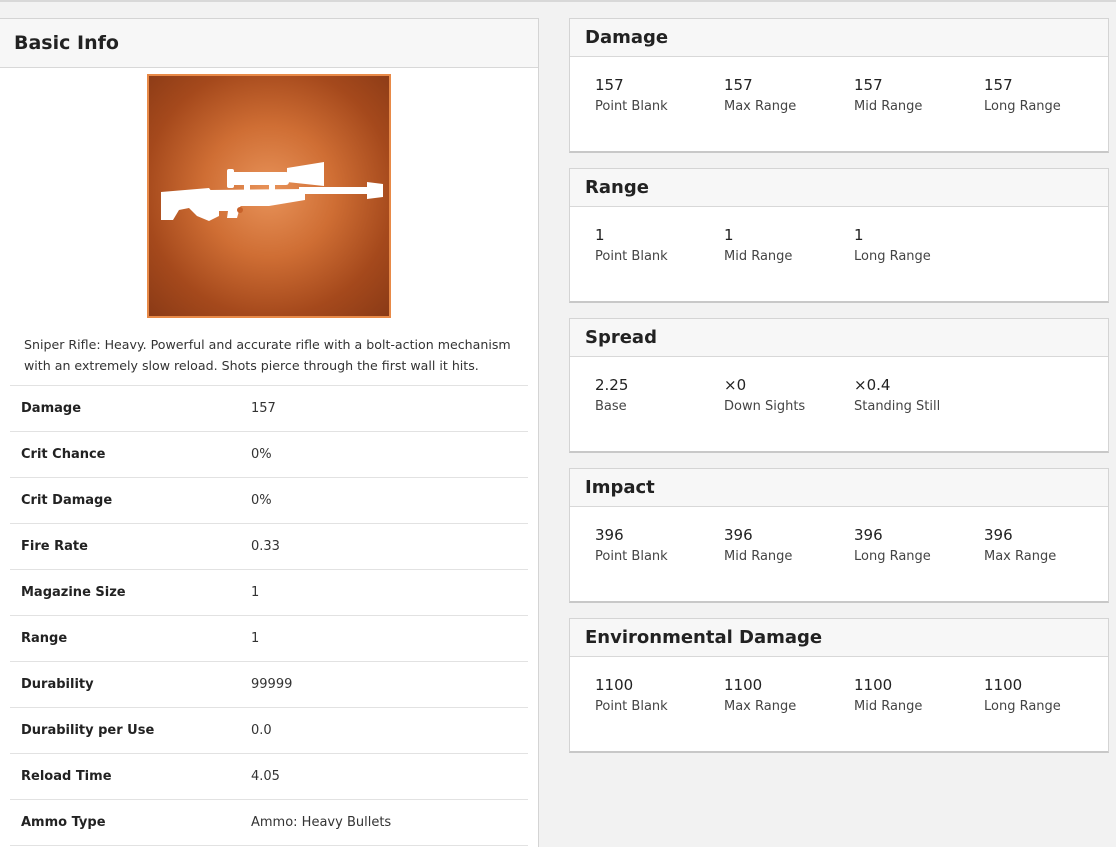 This screenshot has height=847, width=1116. Describe the element at coordinates (54, 546) in the screenshot. I see `stat-label: Fire Rate` at that location.